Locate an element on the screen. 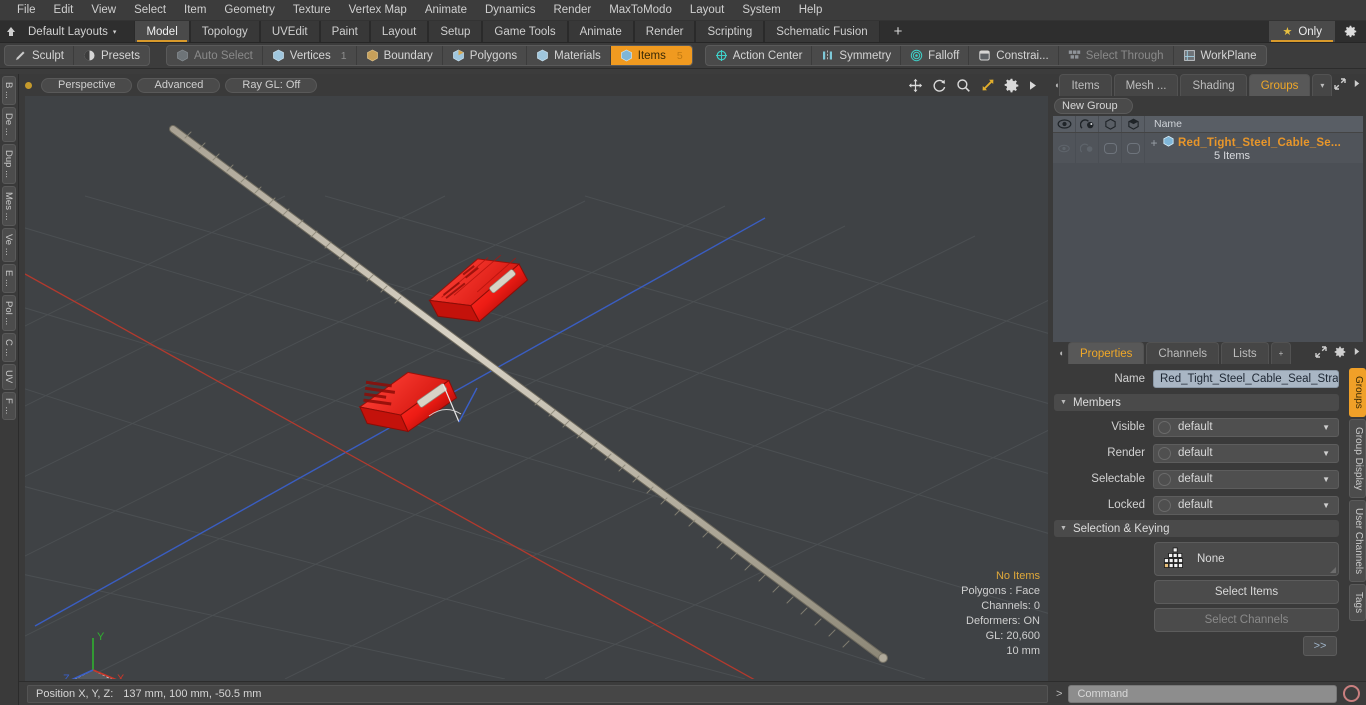 The height and width of the screenshot is (705, 1366). vtab-groups: Groups is located at coordinates (1357, 392).